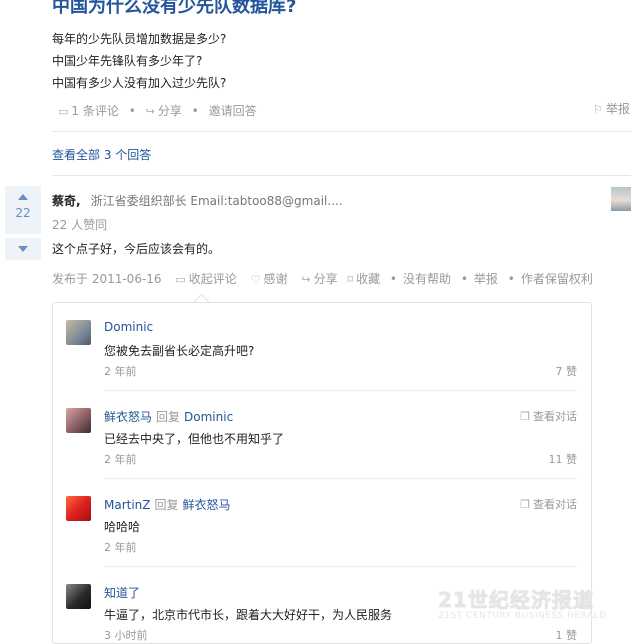 This screenshot has height=644, width=631. I want to click on comment-header: 鲜衣怒马 回复 Dominic, so click(168, 416).